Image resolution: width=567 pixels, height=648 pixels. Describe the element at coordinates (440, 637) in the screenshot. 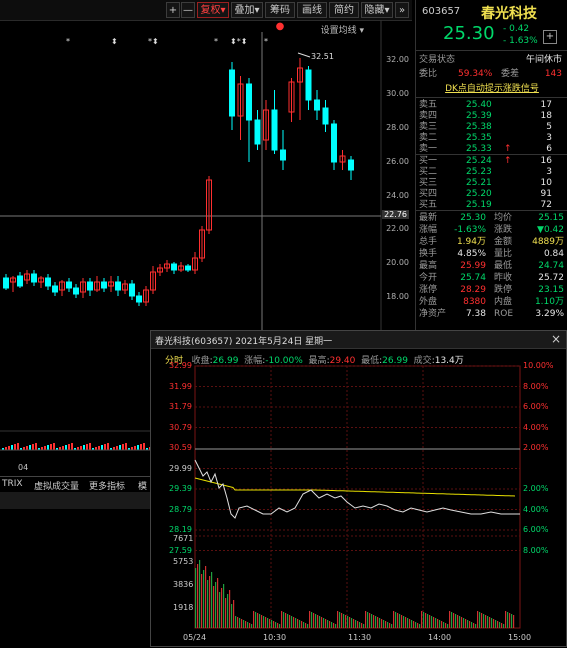

I see `time-tick: 14:00` at that location.